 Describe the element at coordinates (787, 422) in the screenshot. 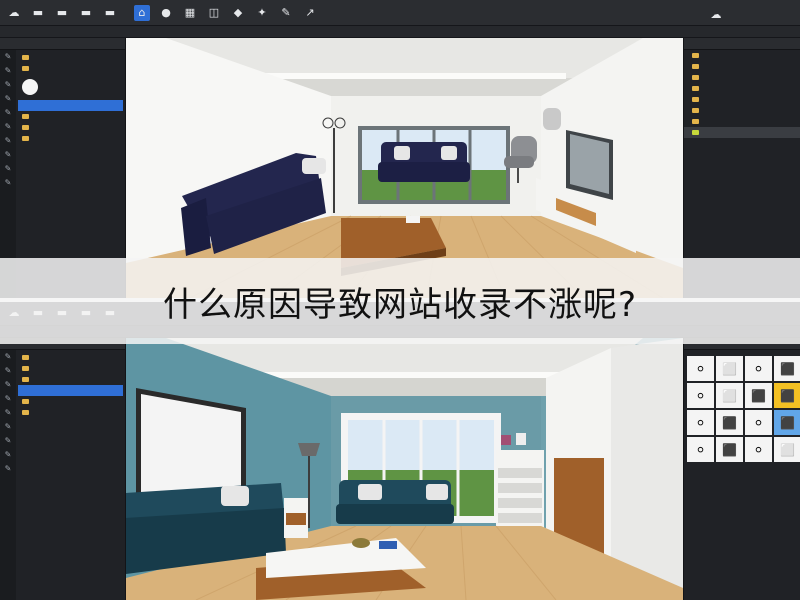

I see `catalog-item-blue: ⬛` at that location.